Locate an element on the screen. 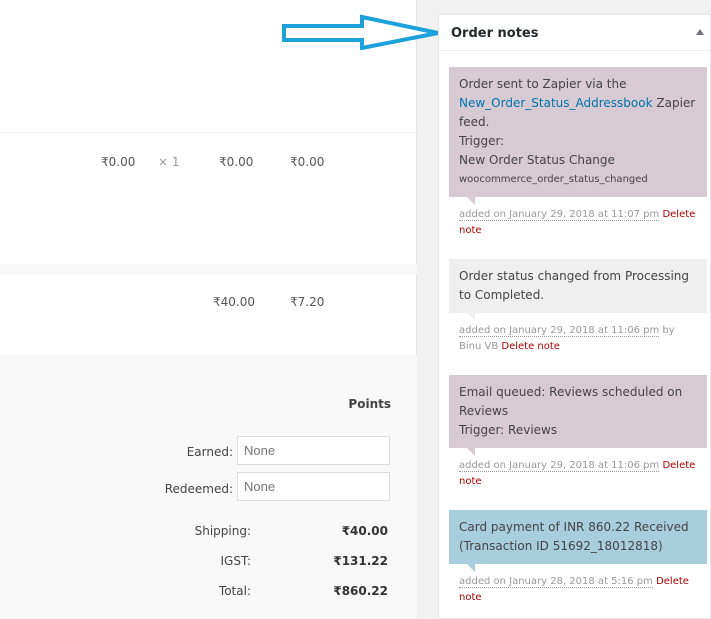 The width and height of the screenshot is (711, 619). points-heading: Points is located at coordinates (369, 404).